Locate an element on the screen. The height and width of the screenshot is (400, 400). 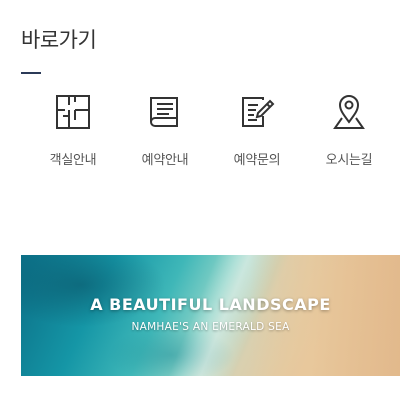
quick-link-label: 객실안내 is located at coordinates (73, 160).